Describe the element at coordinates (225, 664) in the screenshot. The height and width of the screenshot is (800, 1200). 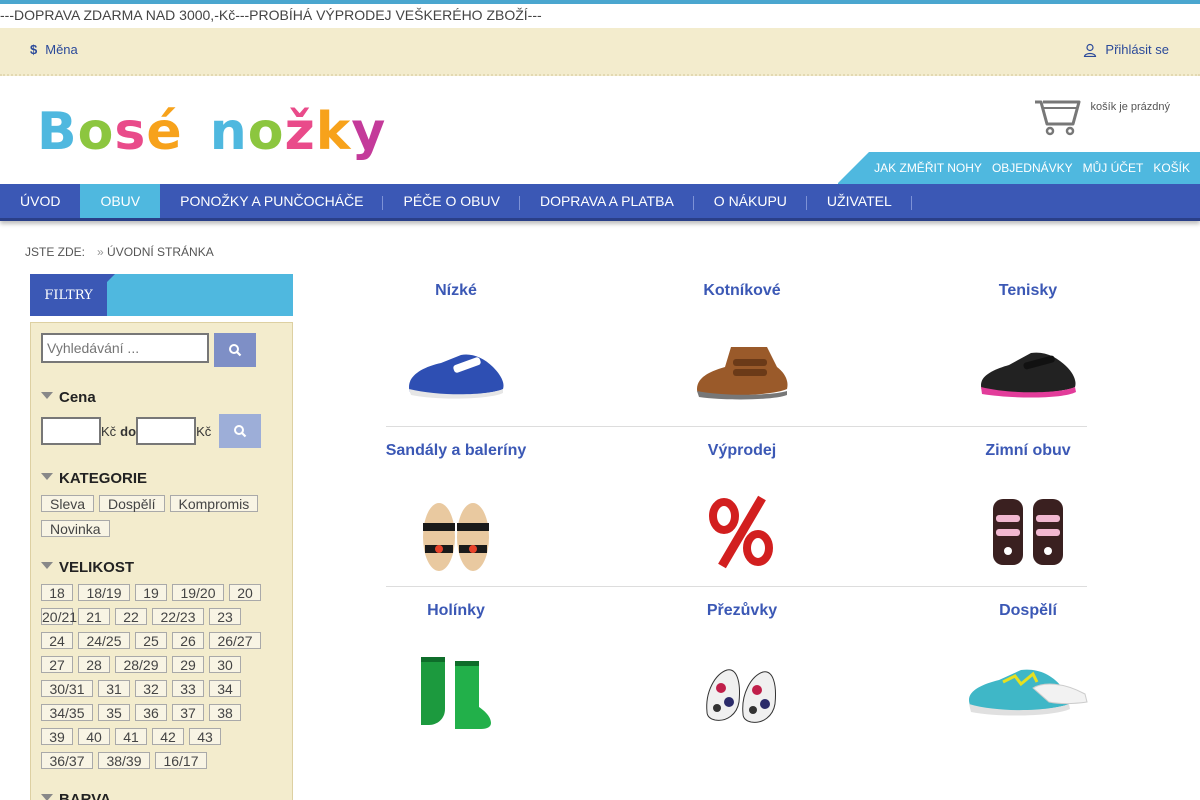
I see `size-chip: 30` at that location.